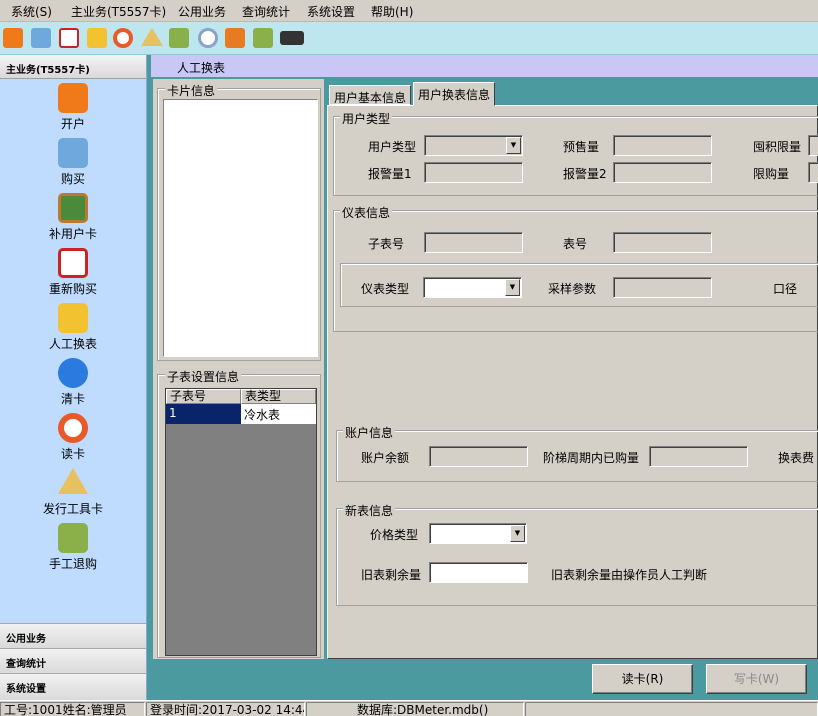  I want to click on sidebar-item-label: 购买, so click(72, 179).